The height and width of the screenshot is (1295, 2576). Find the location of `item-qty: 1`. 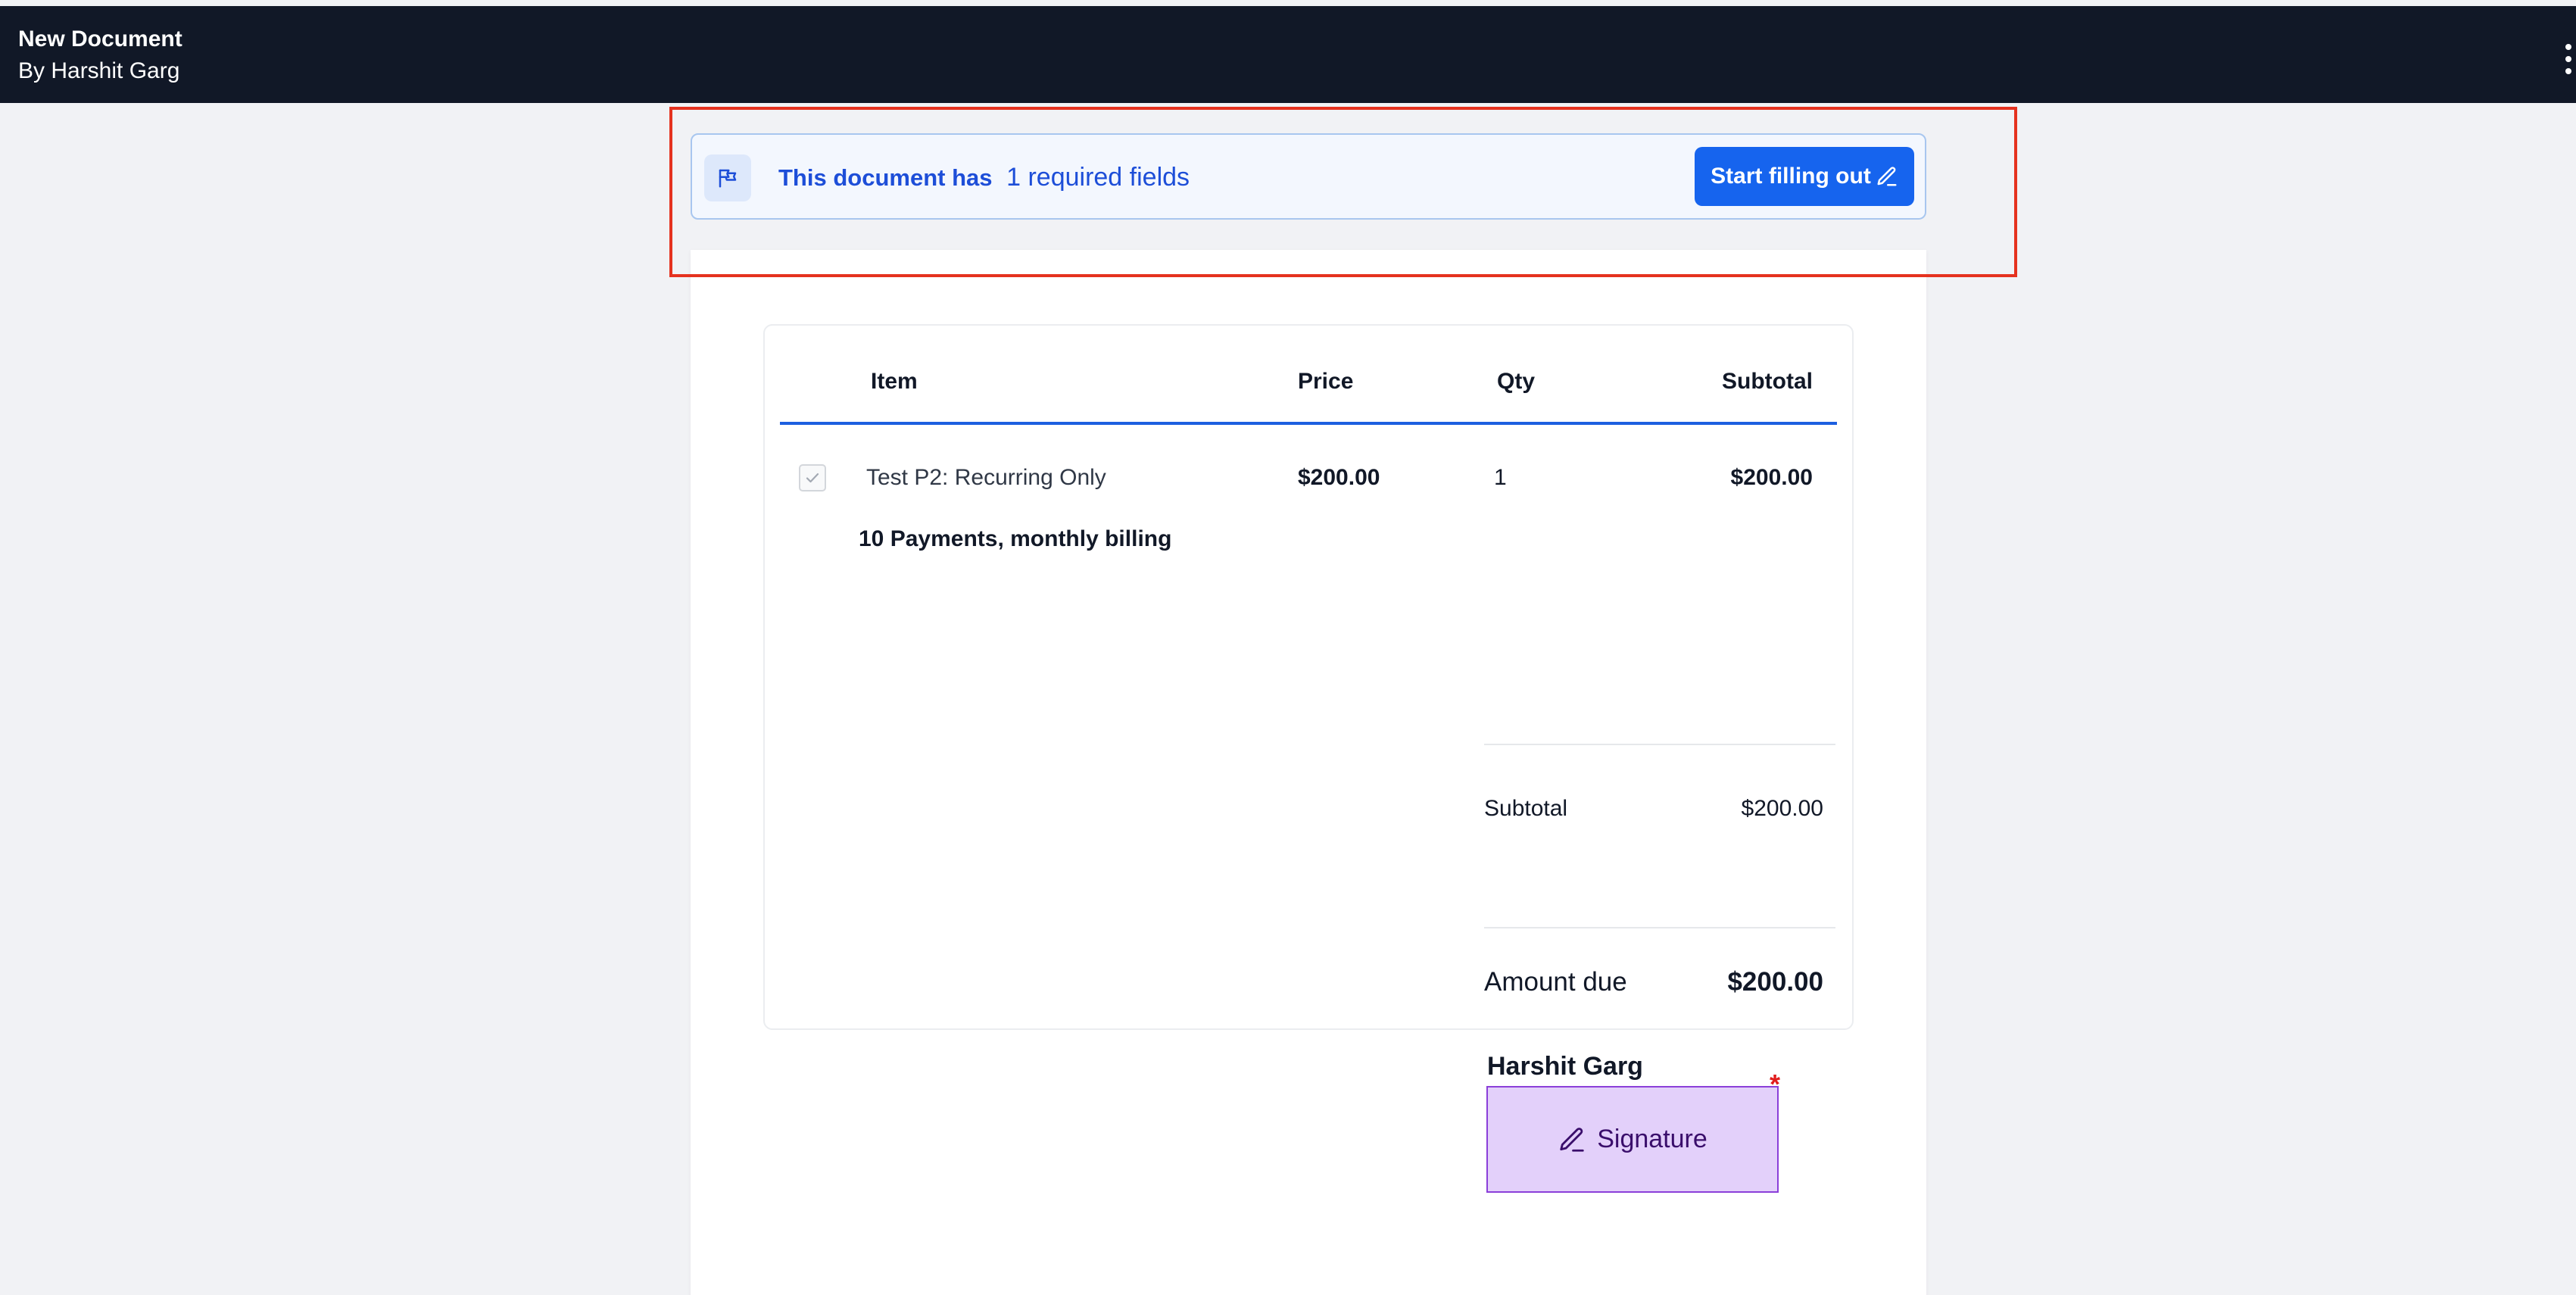

item-qty: 1 is located at coordinates (1500, 477).